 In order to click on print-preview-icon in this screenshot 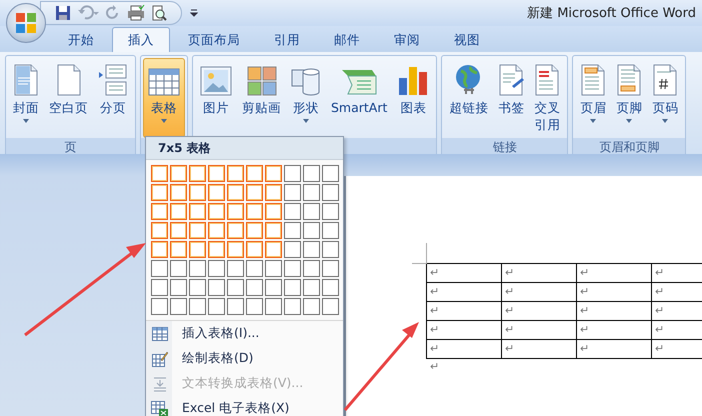, I will do `click(159, 13)`.